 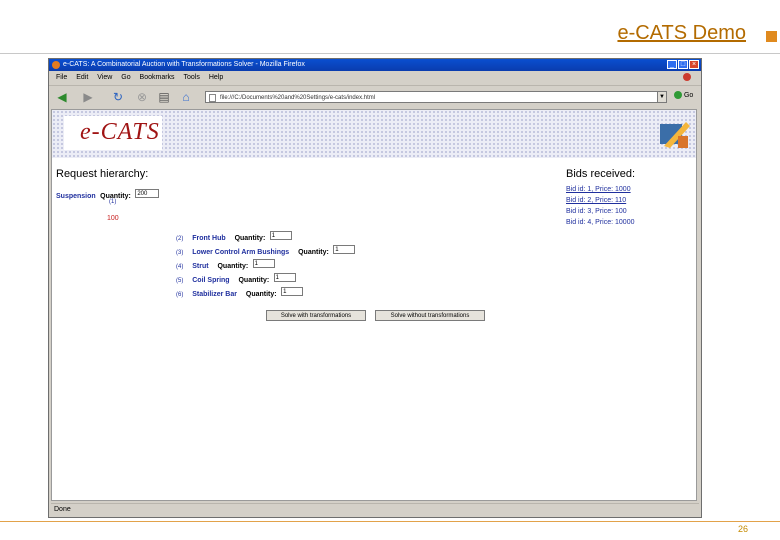 I want to click on request-root-row: Suspension Quantity: 200, so click(x=108, y=194).